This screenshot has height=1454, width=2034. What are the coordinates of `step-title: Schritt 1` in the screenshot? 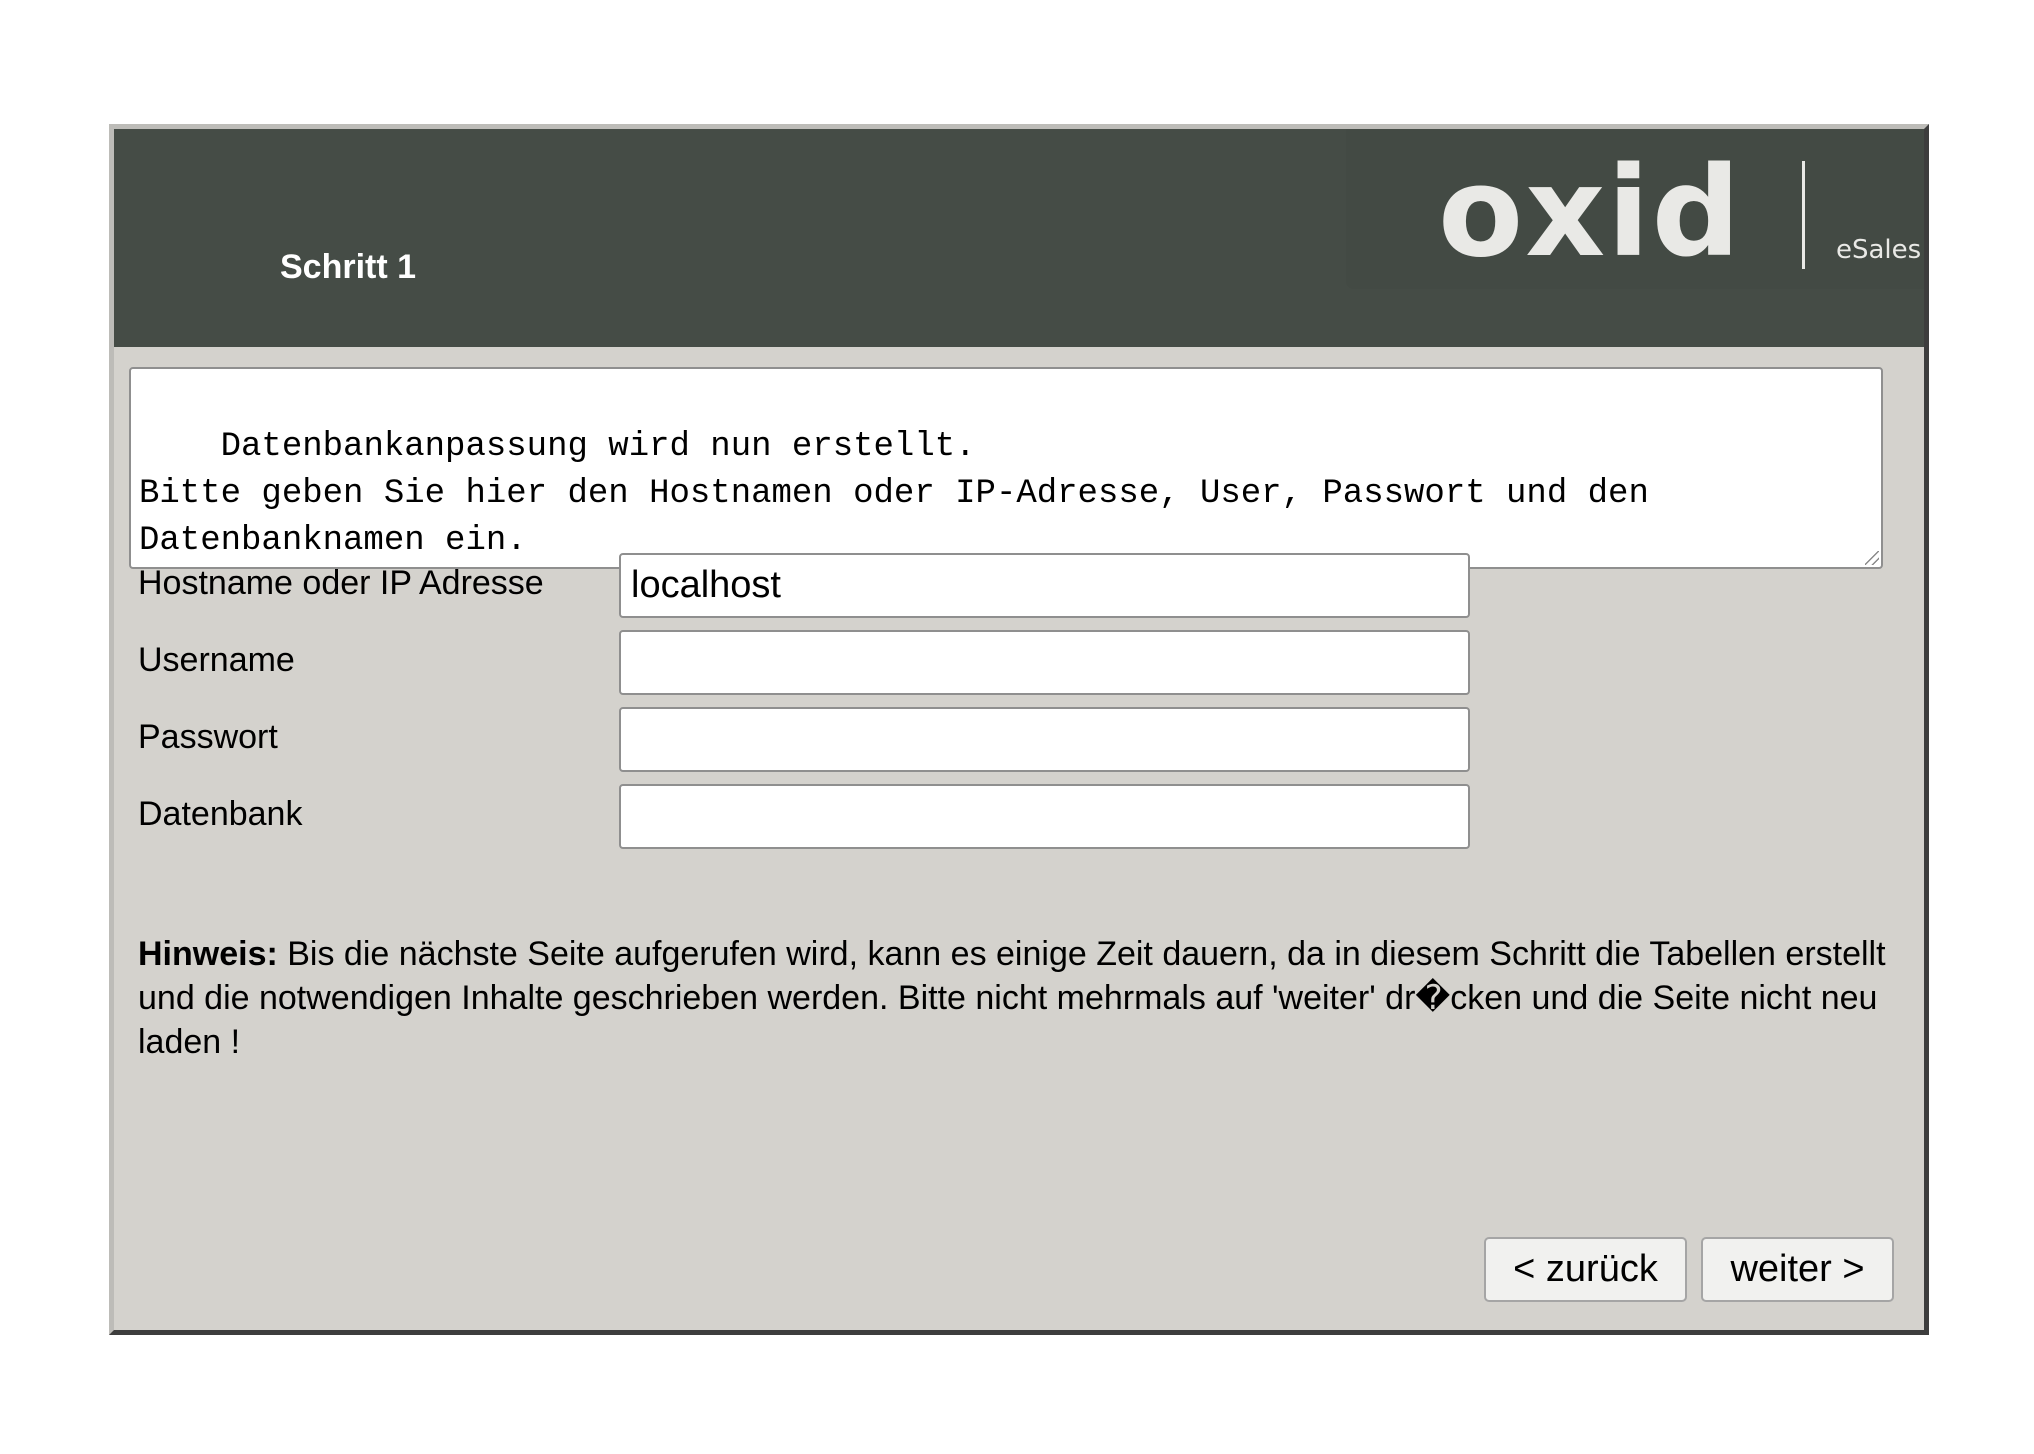 It's located at (348, 267).